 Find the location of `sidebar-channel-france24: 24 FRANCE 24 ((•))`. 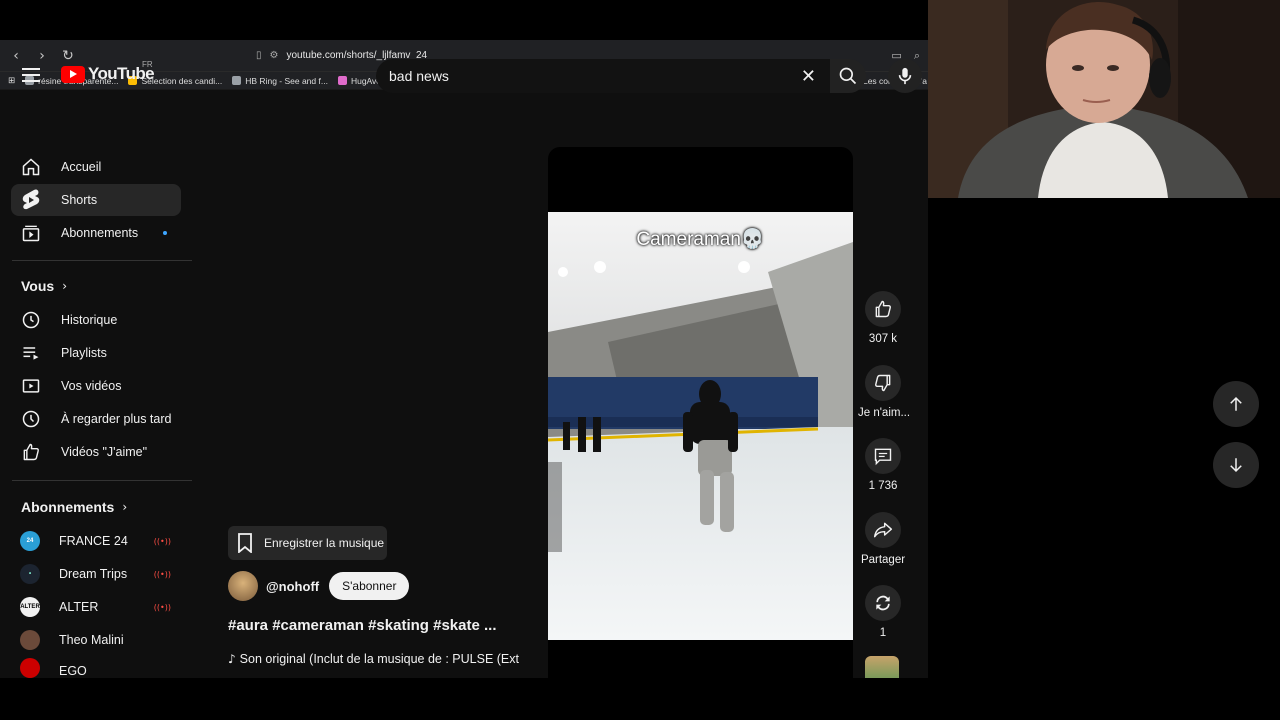

sidebar-channel-france24: 24 FRANCE 24 ((•)) is located at coordinates (96, 541).